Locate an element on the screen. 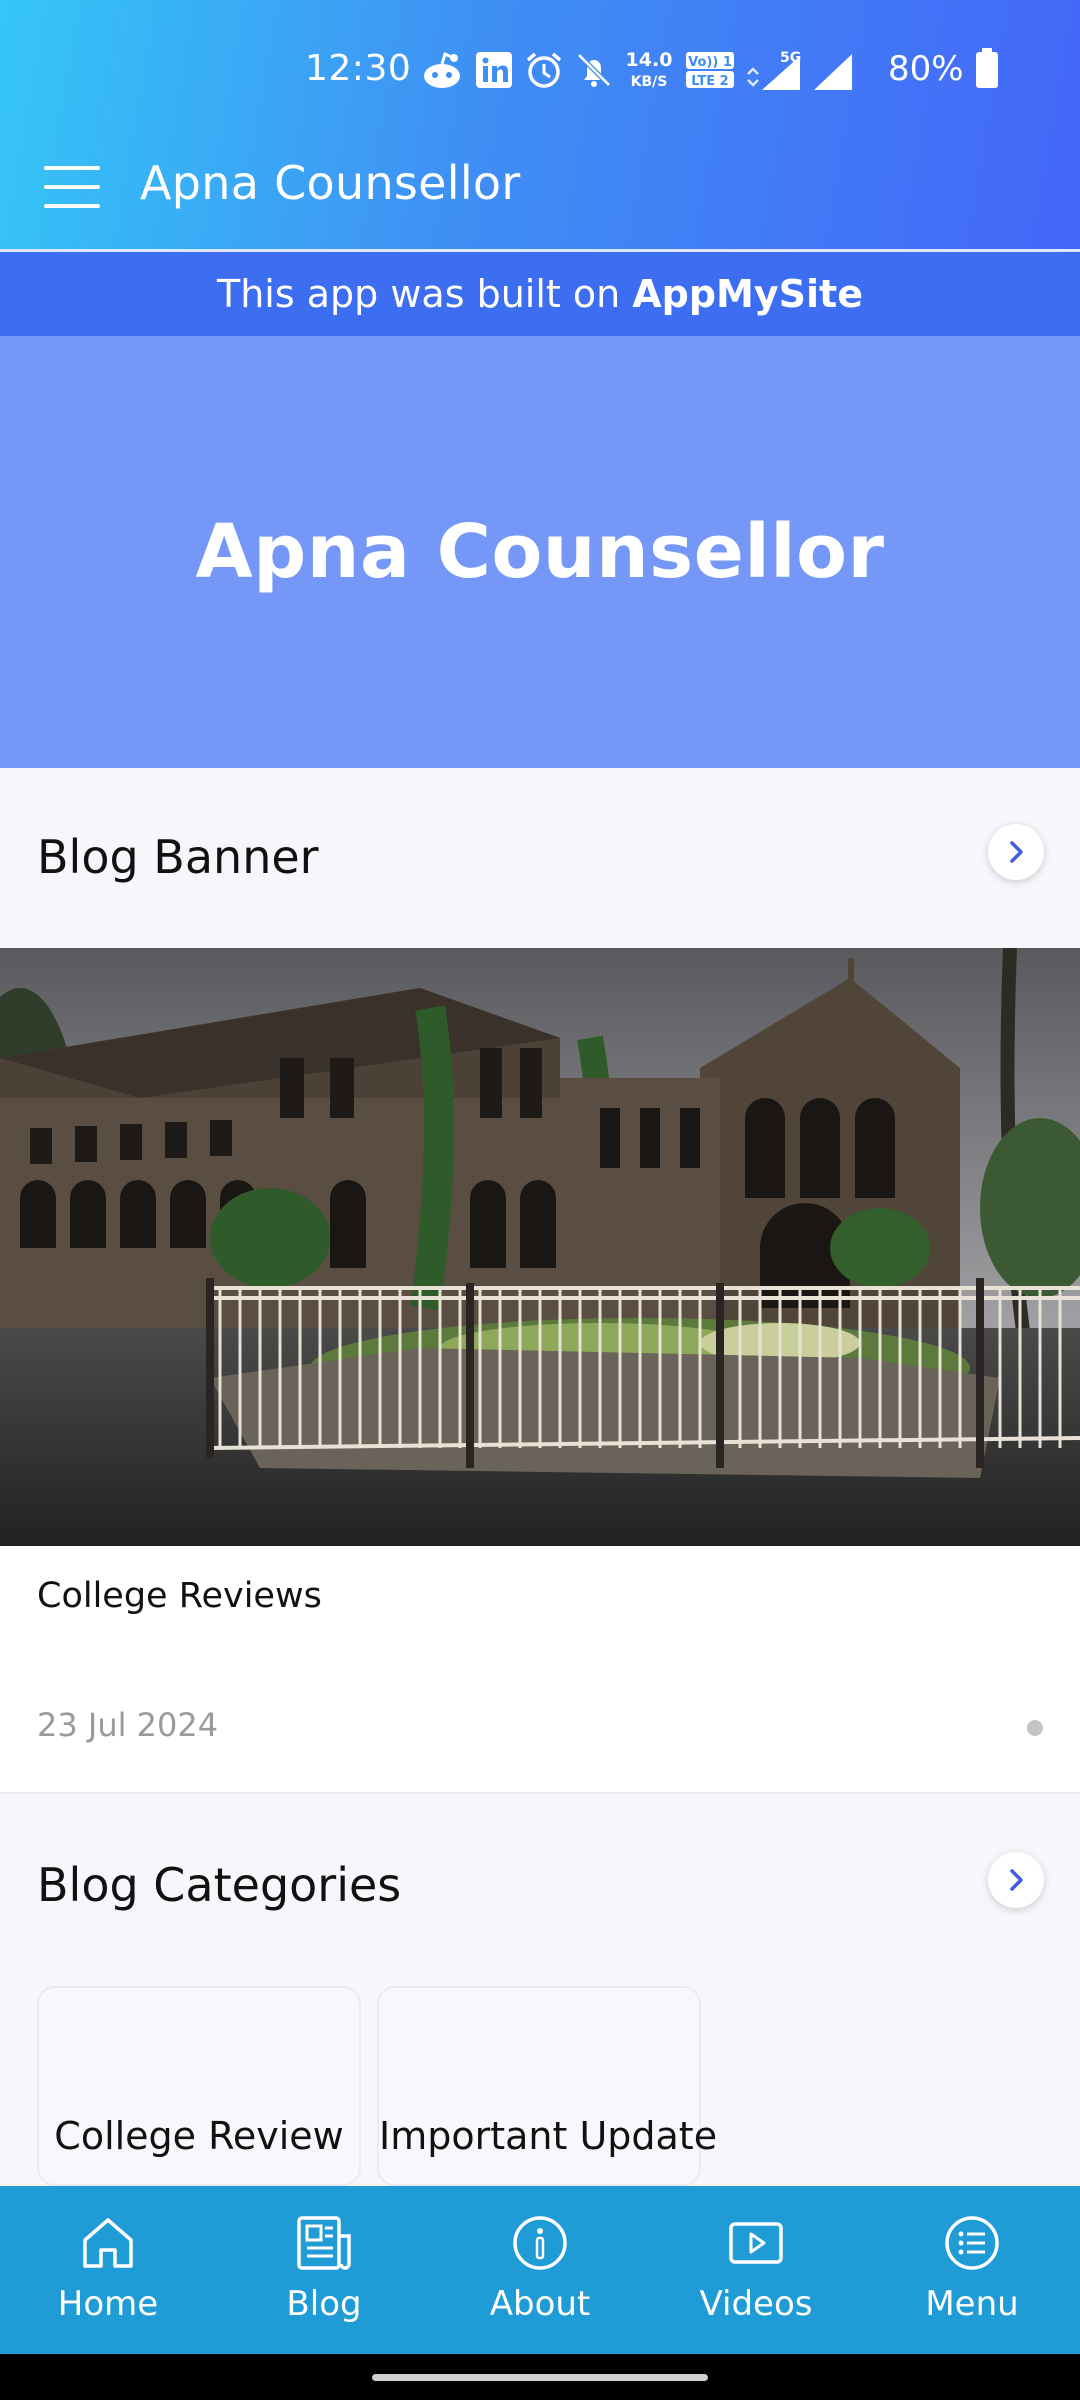 This screenshot has width=1080, height=2400. blog-categories-title: Blog Categories is located at coordinates (219, 1885).